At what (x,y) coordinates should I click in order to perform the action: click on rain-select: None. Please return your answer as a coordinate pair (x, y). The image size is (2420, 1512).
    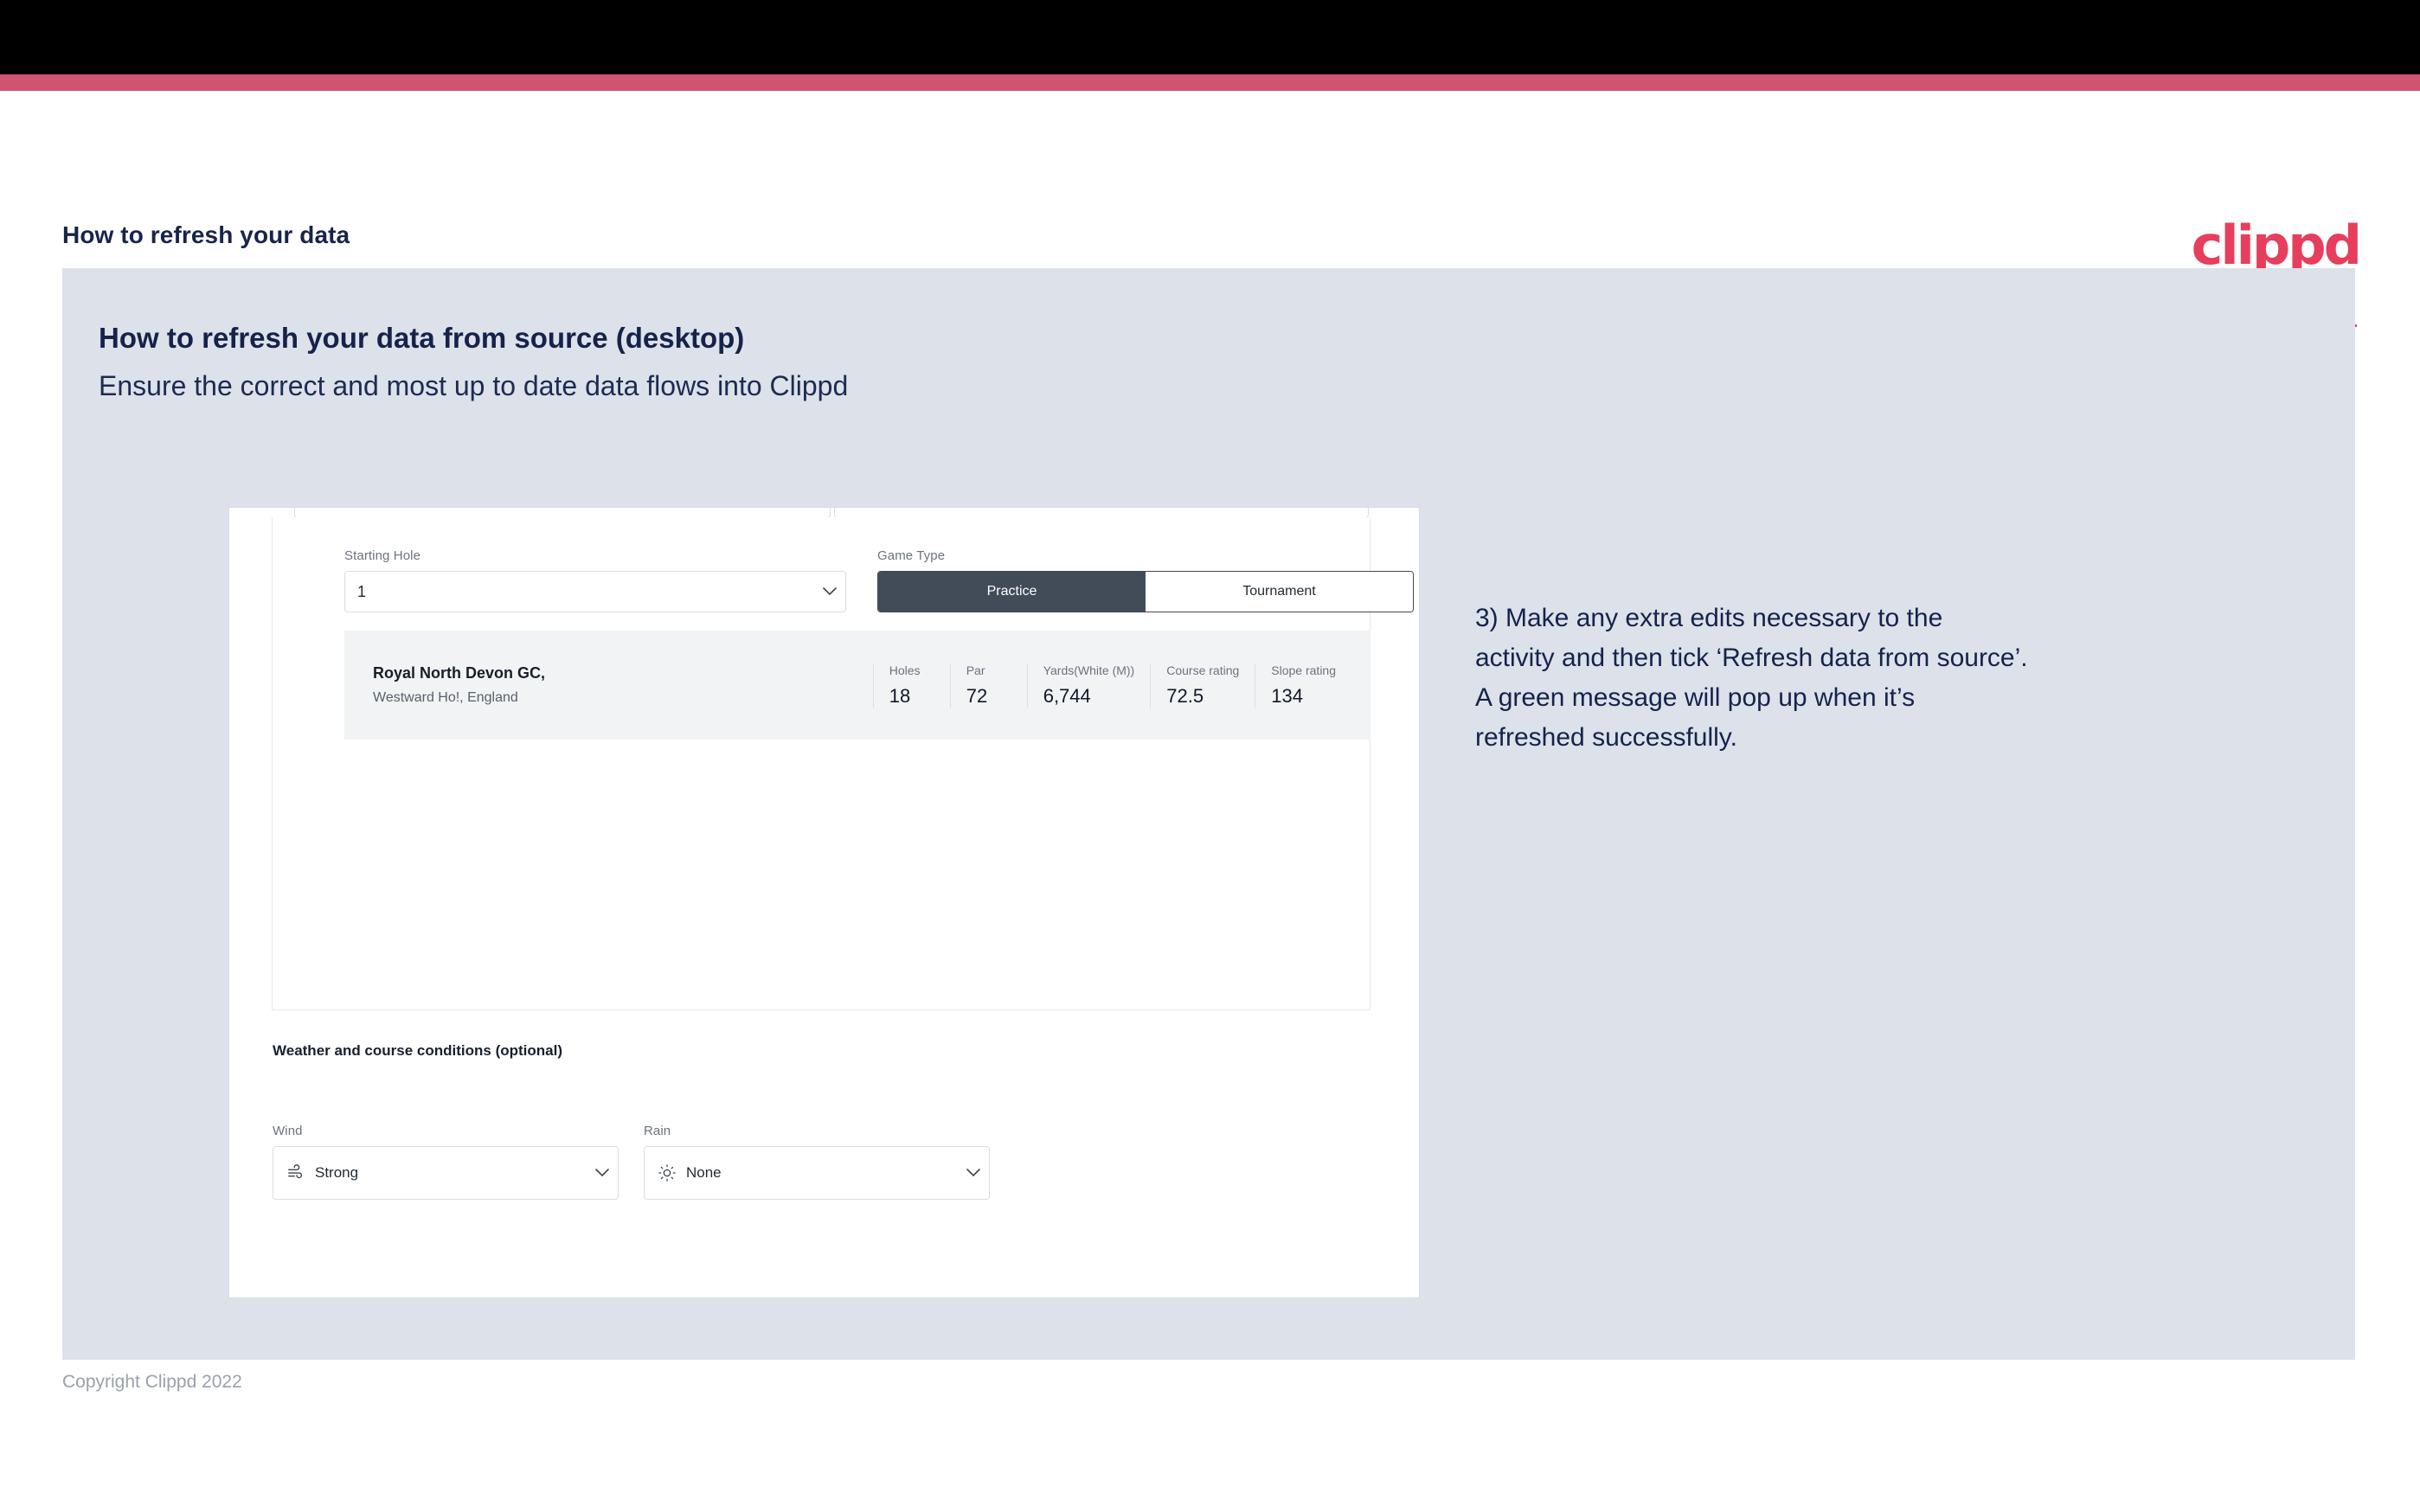
    Looking at the image, I should click on (817, 1173).